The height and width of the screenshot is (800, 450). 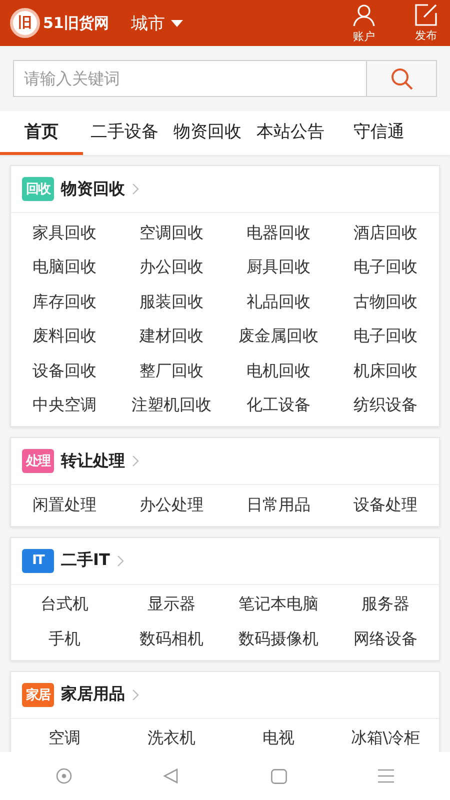 I want to click on category-link: 数码相机, so click(x=171, y=639).